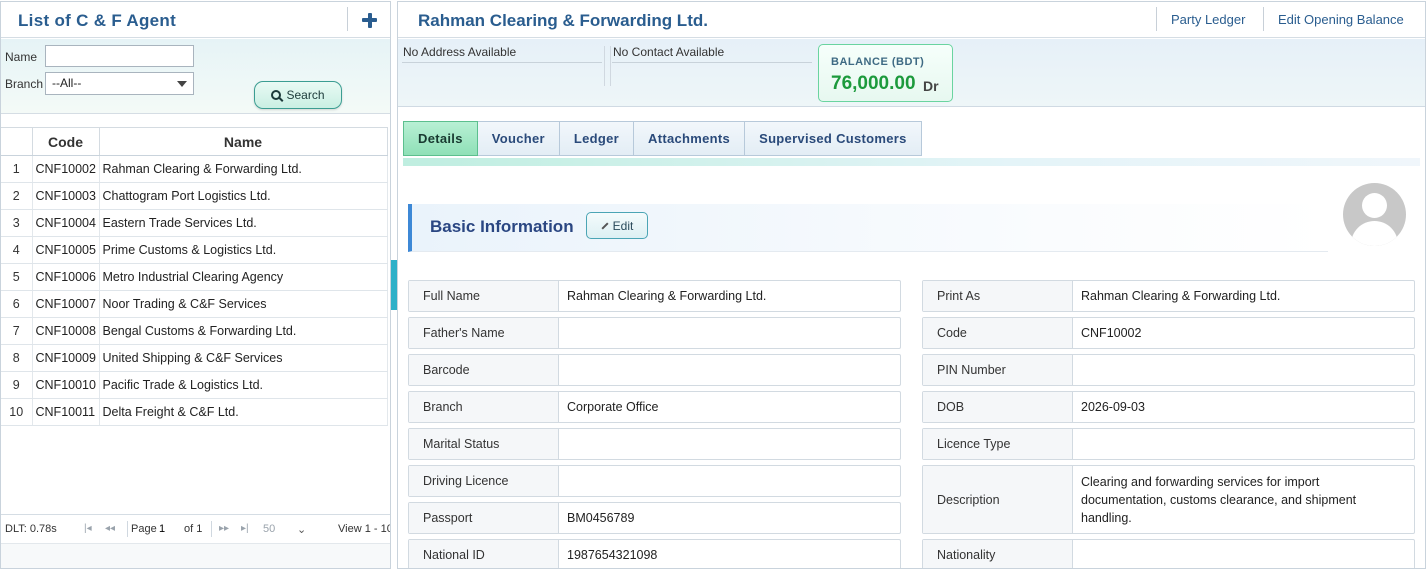 The image size is (1428, 571). What do you see at coordinates (484, 444) in the screenshot?
I see `field-label: Marital Status` at bounding box center [484, 444].